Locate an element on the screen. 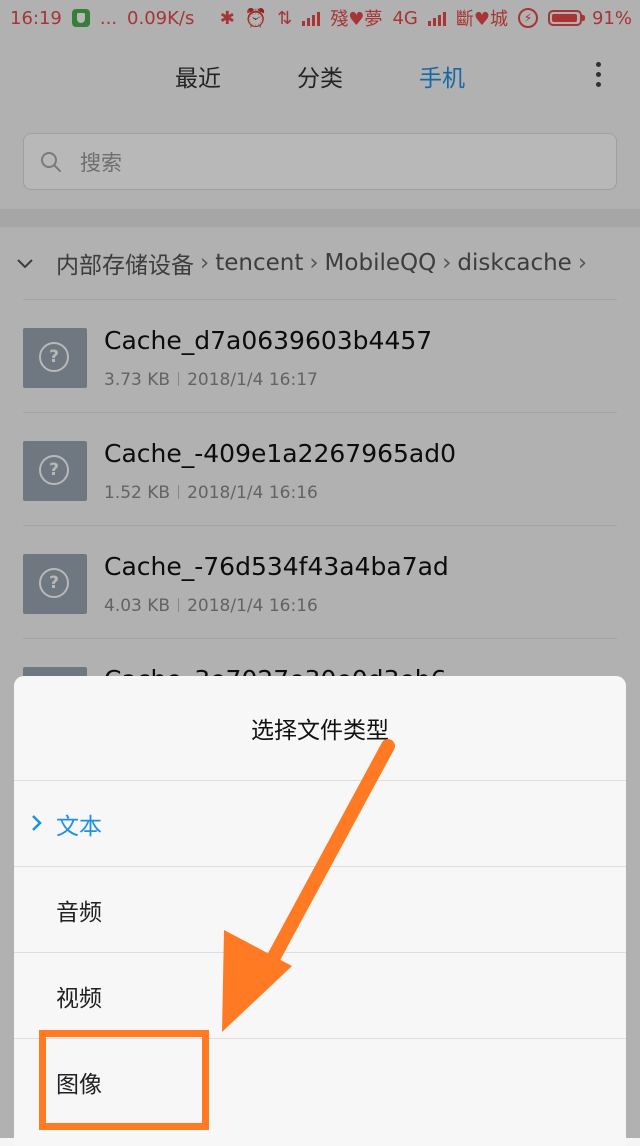 The width and height of the screenshot is (640, 1146). option-label: 文本 is located at coordinates (79, 826).